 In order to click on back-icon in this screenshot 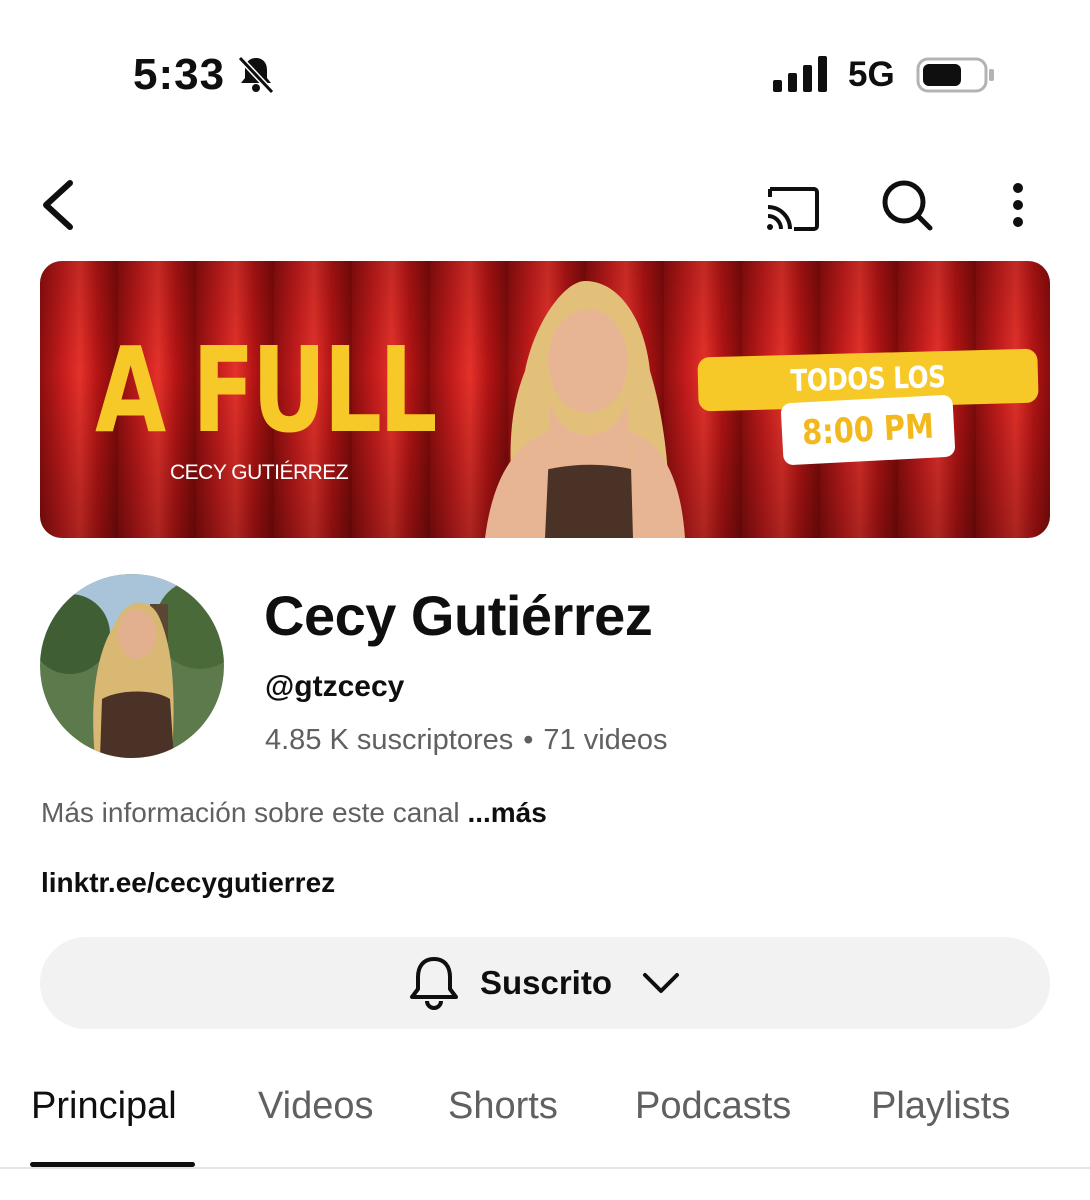, I will do `click(60, 205)`.